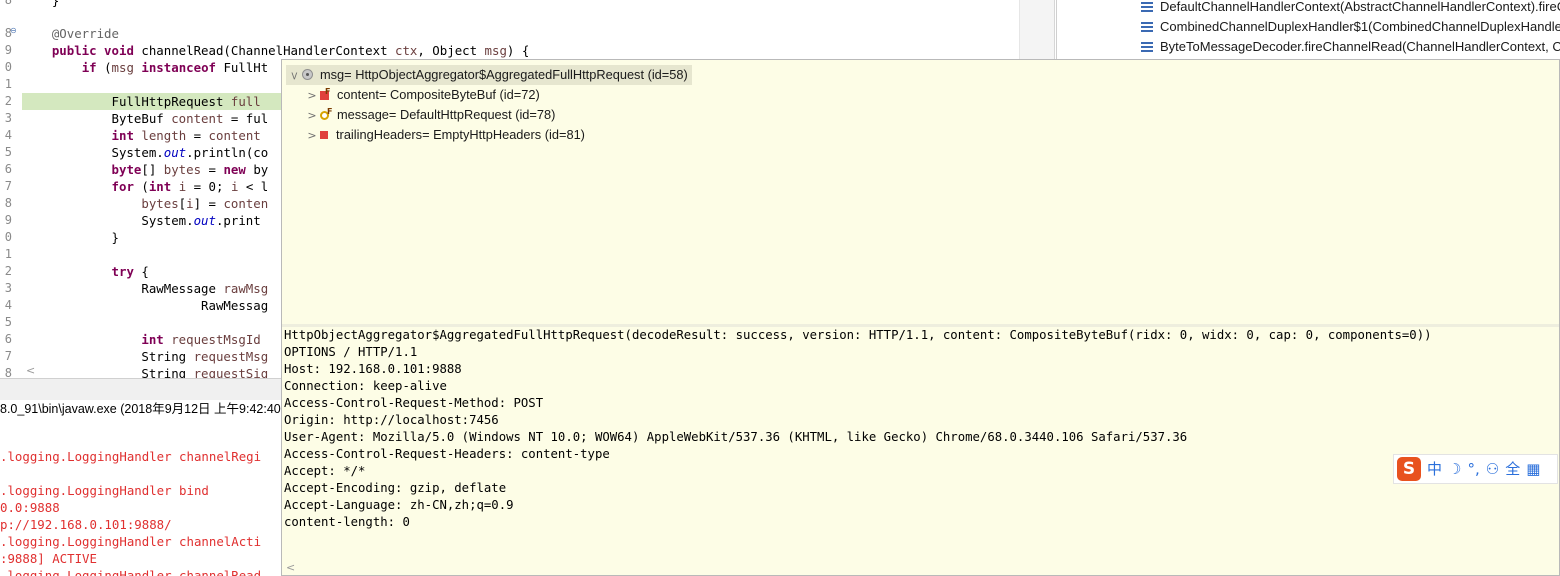 The image size is (1560, 576). Describe the element at coordinates (246, 288) in the screenshot. I see `code-token: rawMsg` at that location.